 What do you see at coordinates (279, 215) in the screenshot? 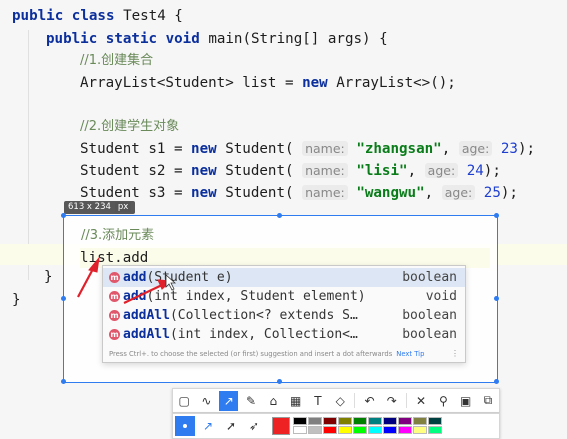
I see `resize-handle-n` at bounding box center [279, 215].